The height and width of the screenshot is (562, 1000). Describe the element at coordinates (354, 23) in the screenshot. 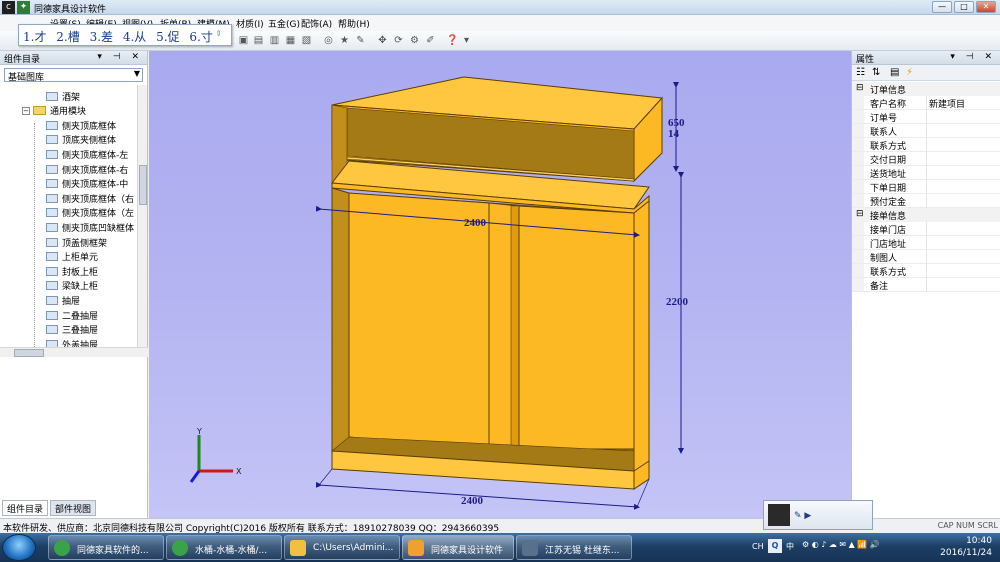

I see `menu-help: 帮助(H)` at that location.